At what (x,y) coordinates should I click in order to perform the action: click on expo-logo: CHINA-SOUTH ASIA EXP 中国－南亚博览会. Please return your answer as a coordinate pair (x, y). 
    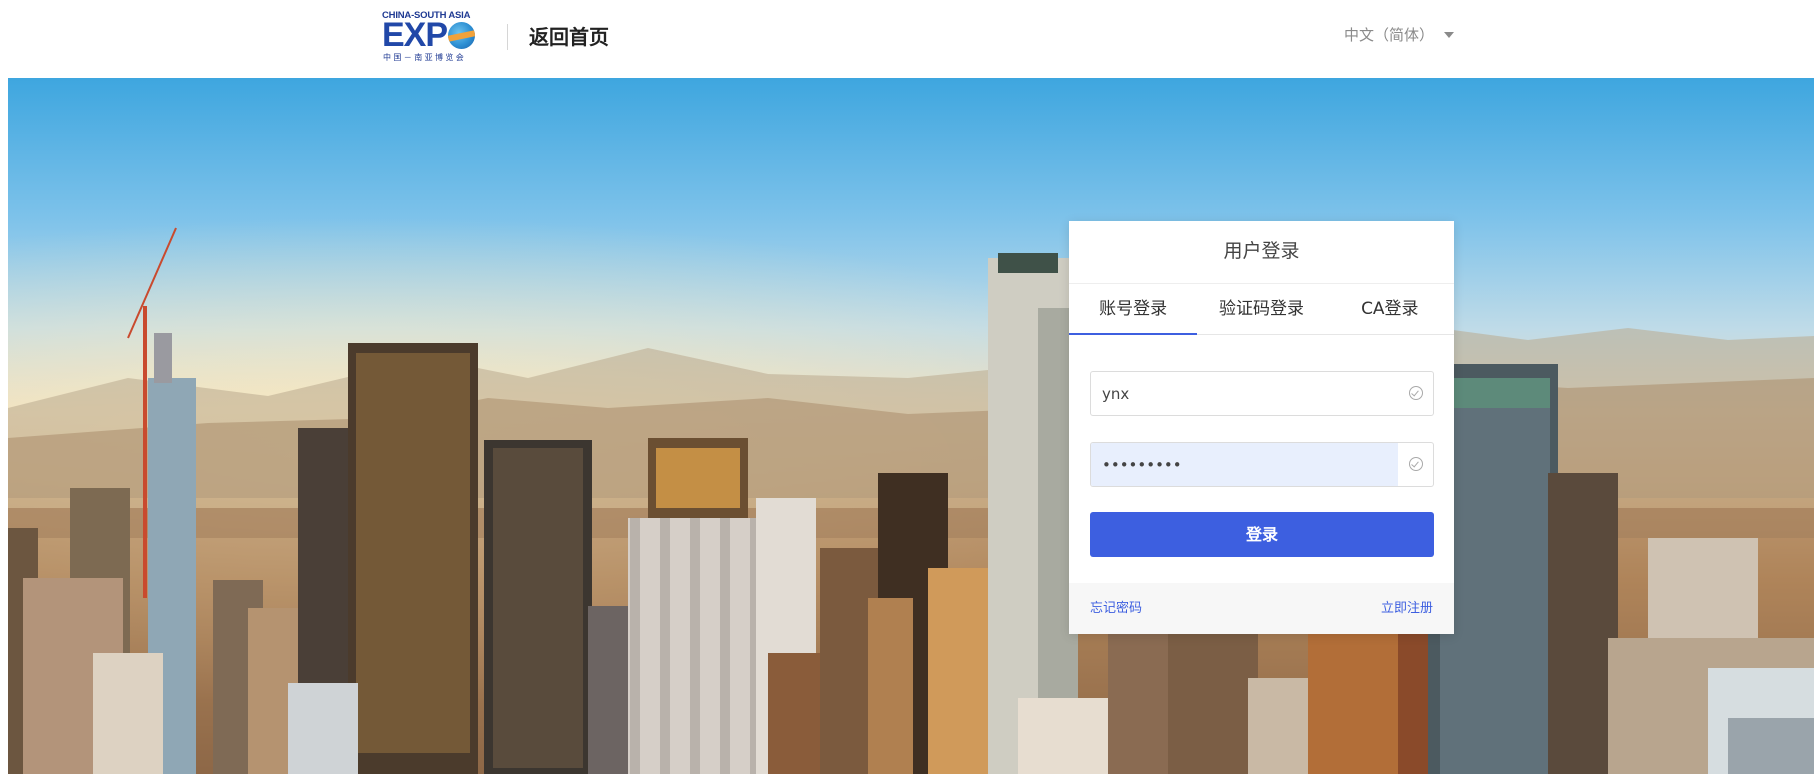
    Looking at the image, I should click on (435, 36).